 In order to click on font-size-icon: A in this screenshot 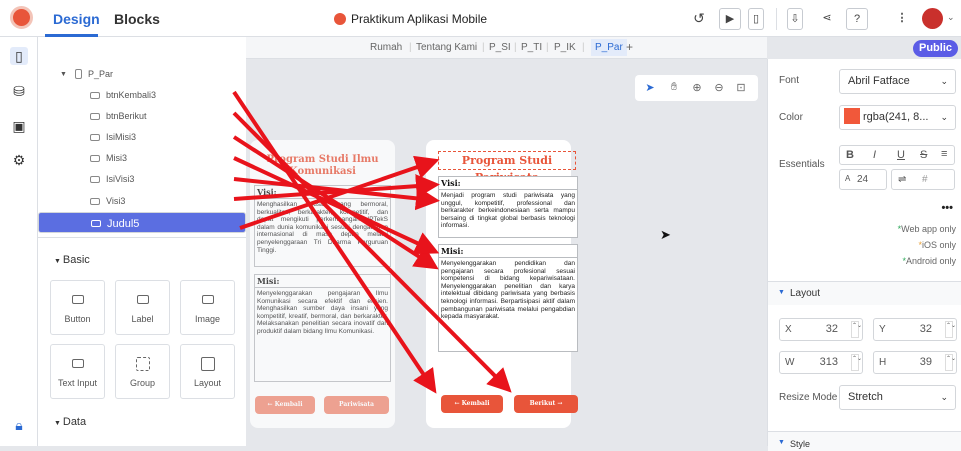, I will do `click(848, 178)`.